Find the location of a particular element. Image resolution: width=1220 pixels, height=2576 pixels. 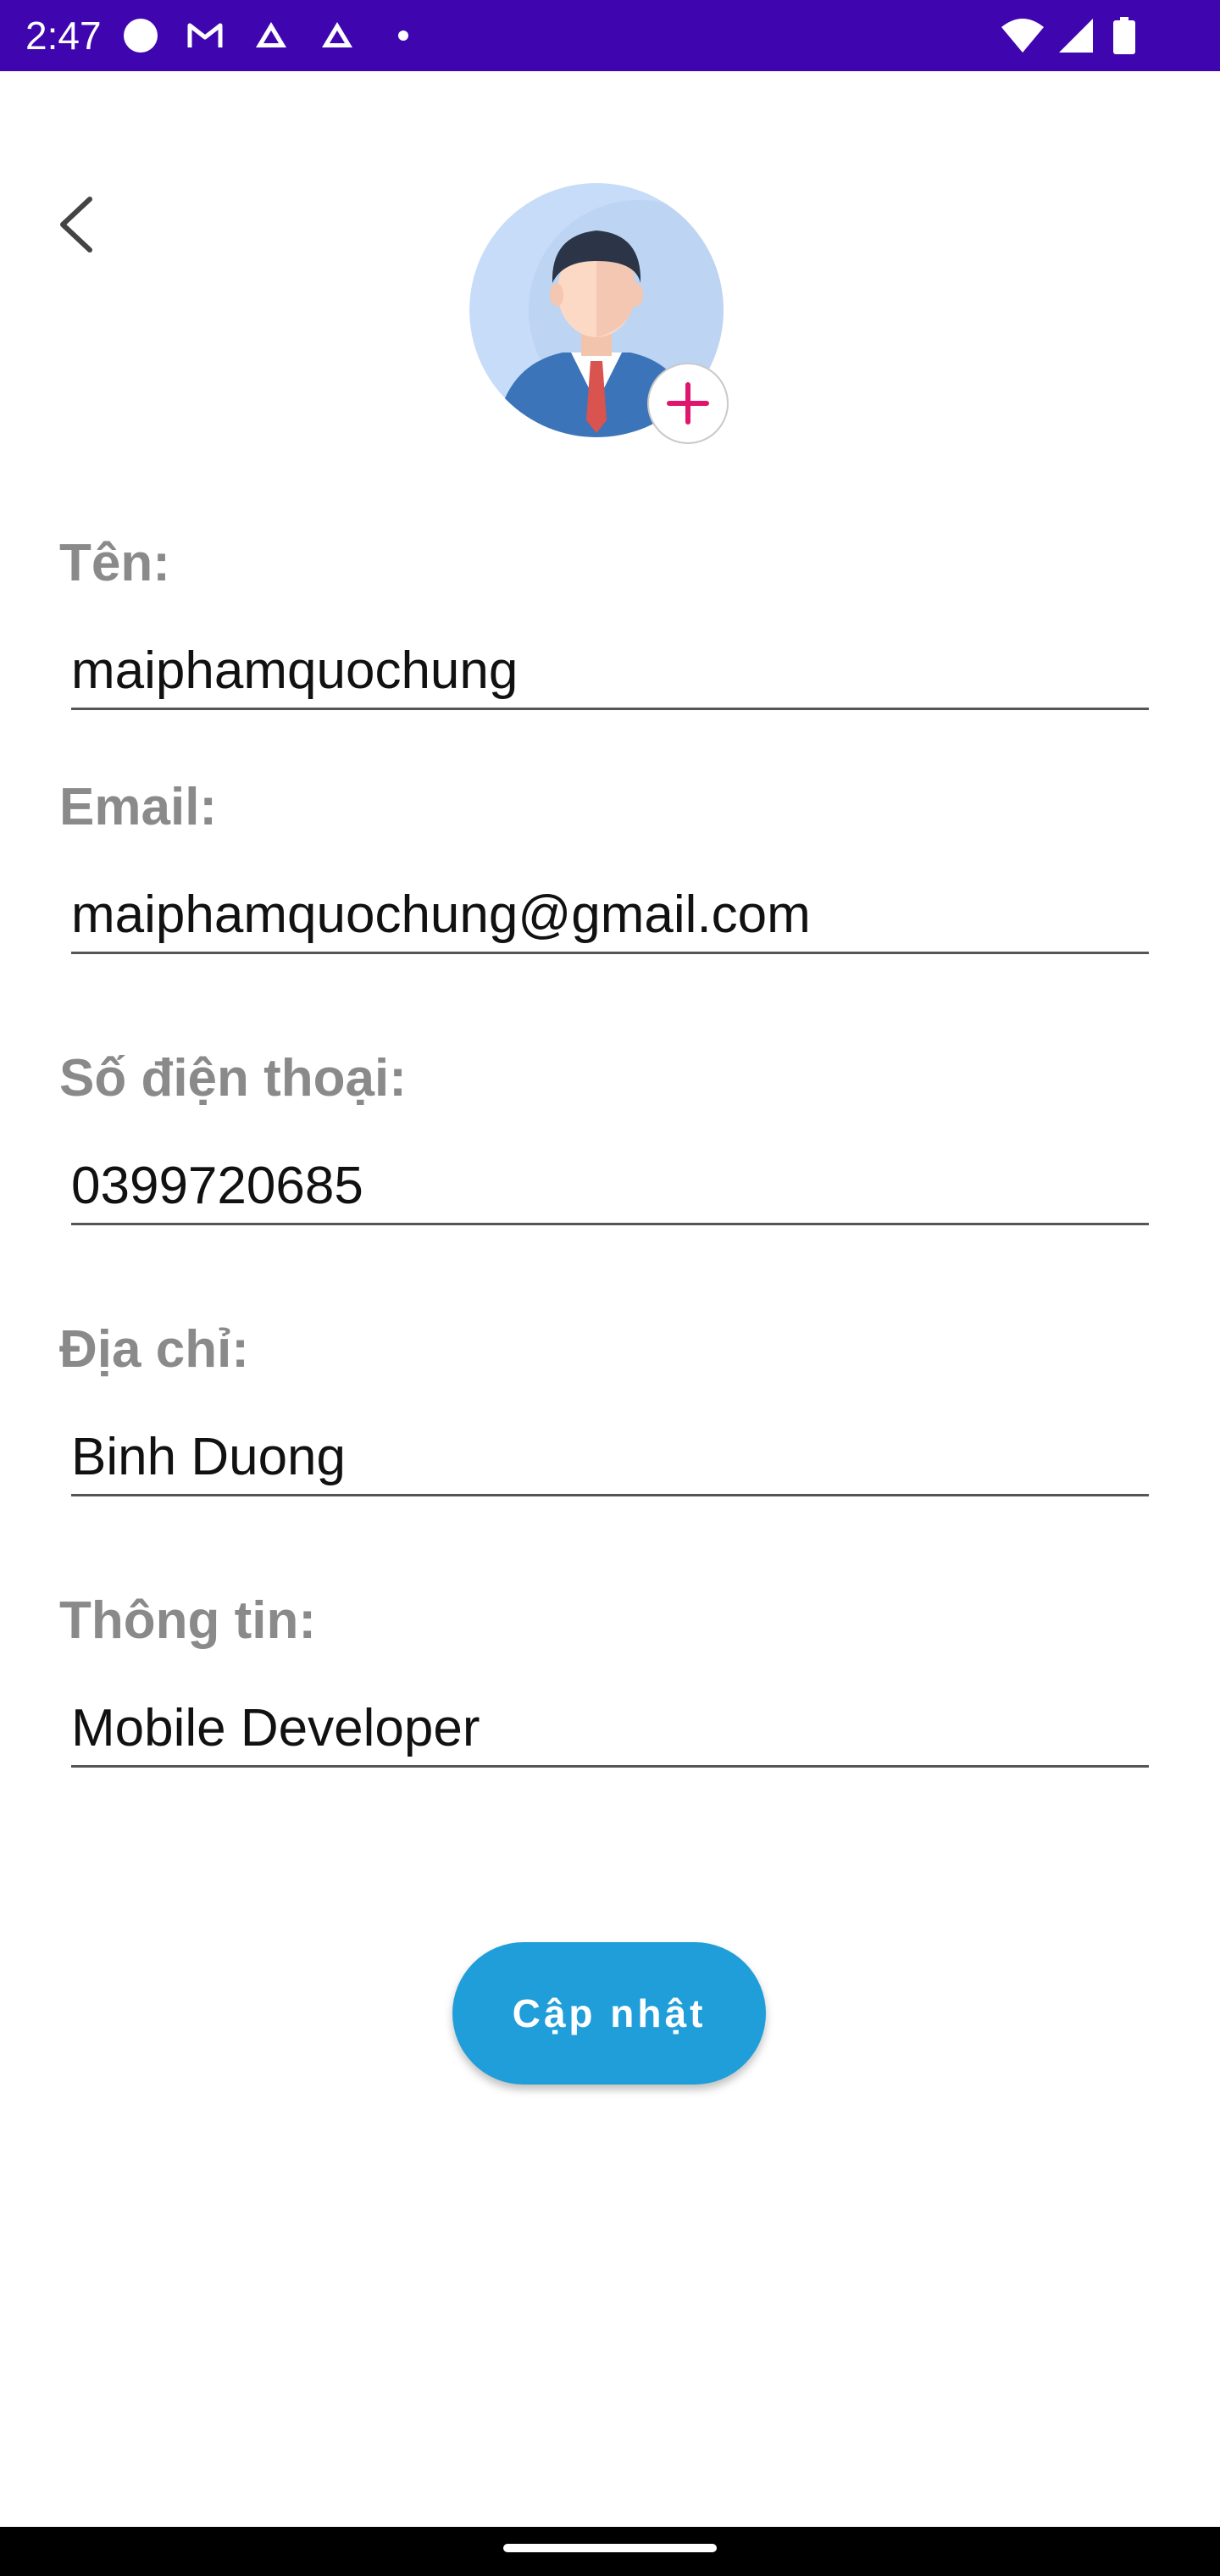

name-input is located at coordinates (610, 672).